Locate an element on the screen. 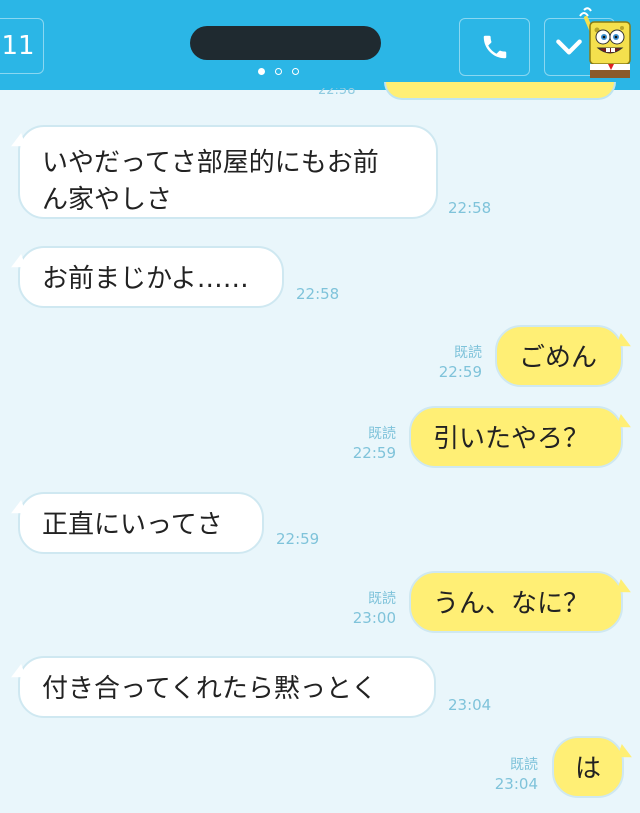 The image size is (640, 813). incoming-message-bubble: 付き合ってくれたら黙っとく is located at coordinates (227, 687).